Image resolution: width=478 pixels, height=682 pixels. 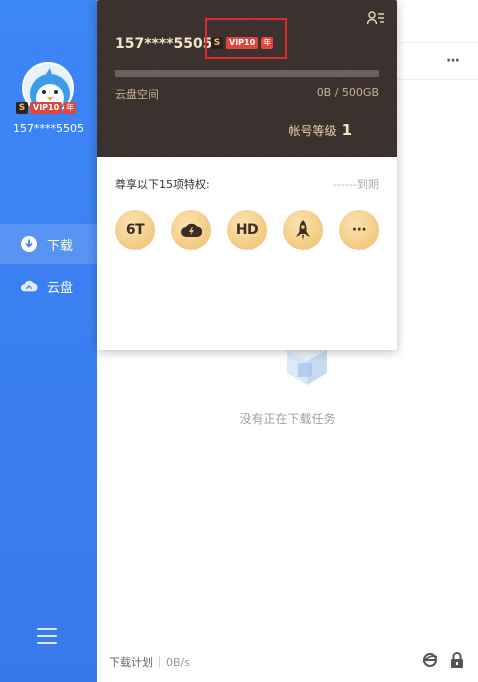 I want to click on perk-label: ···, so click(x=359, y=230).